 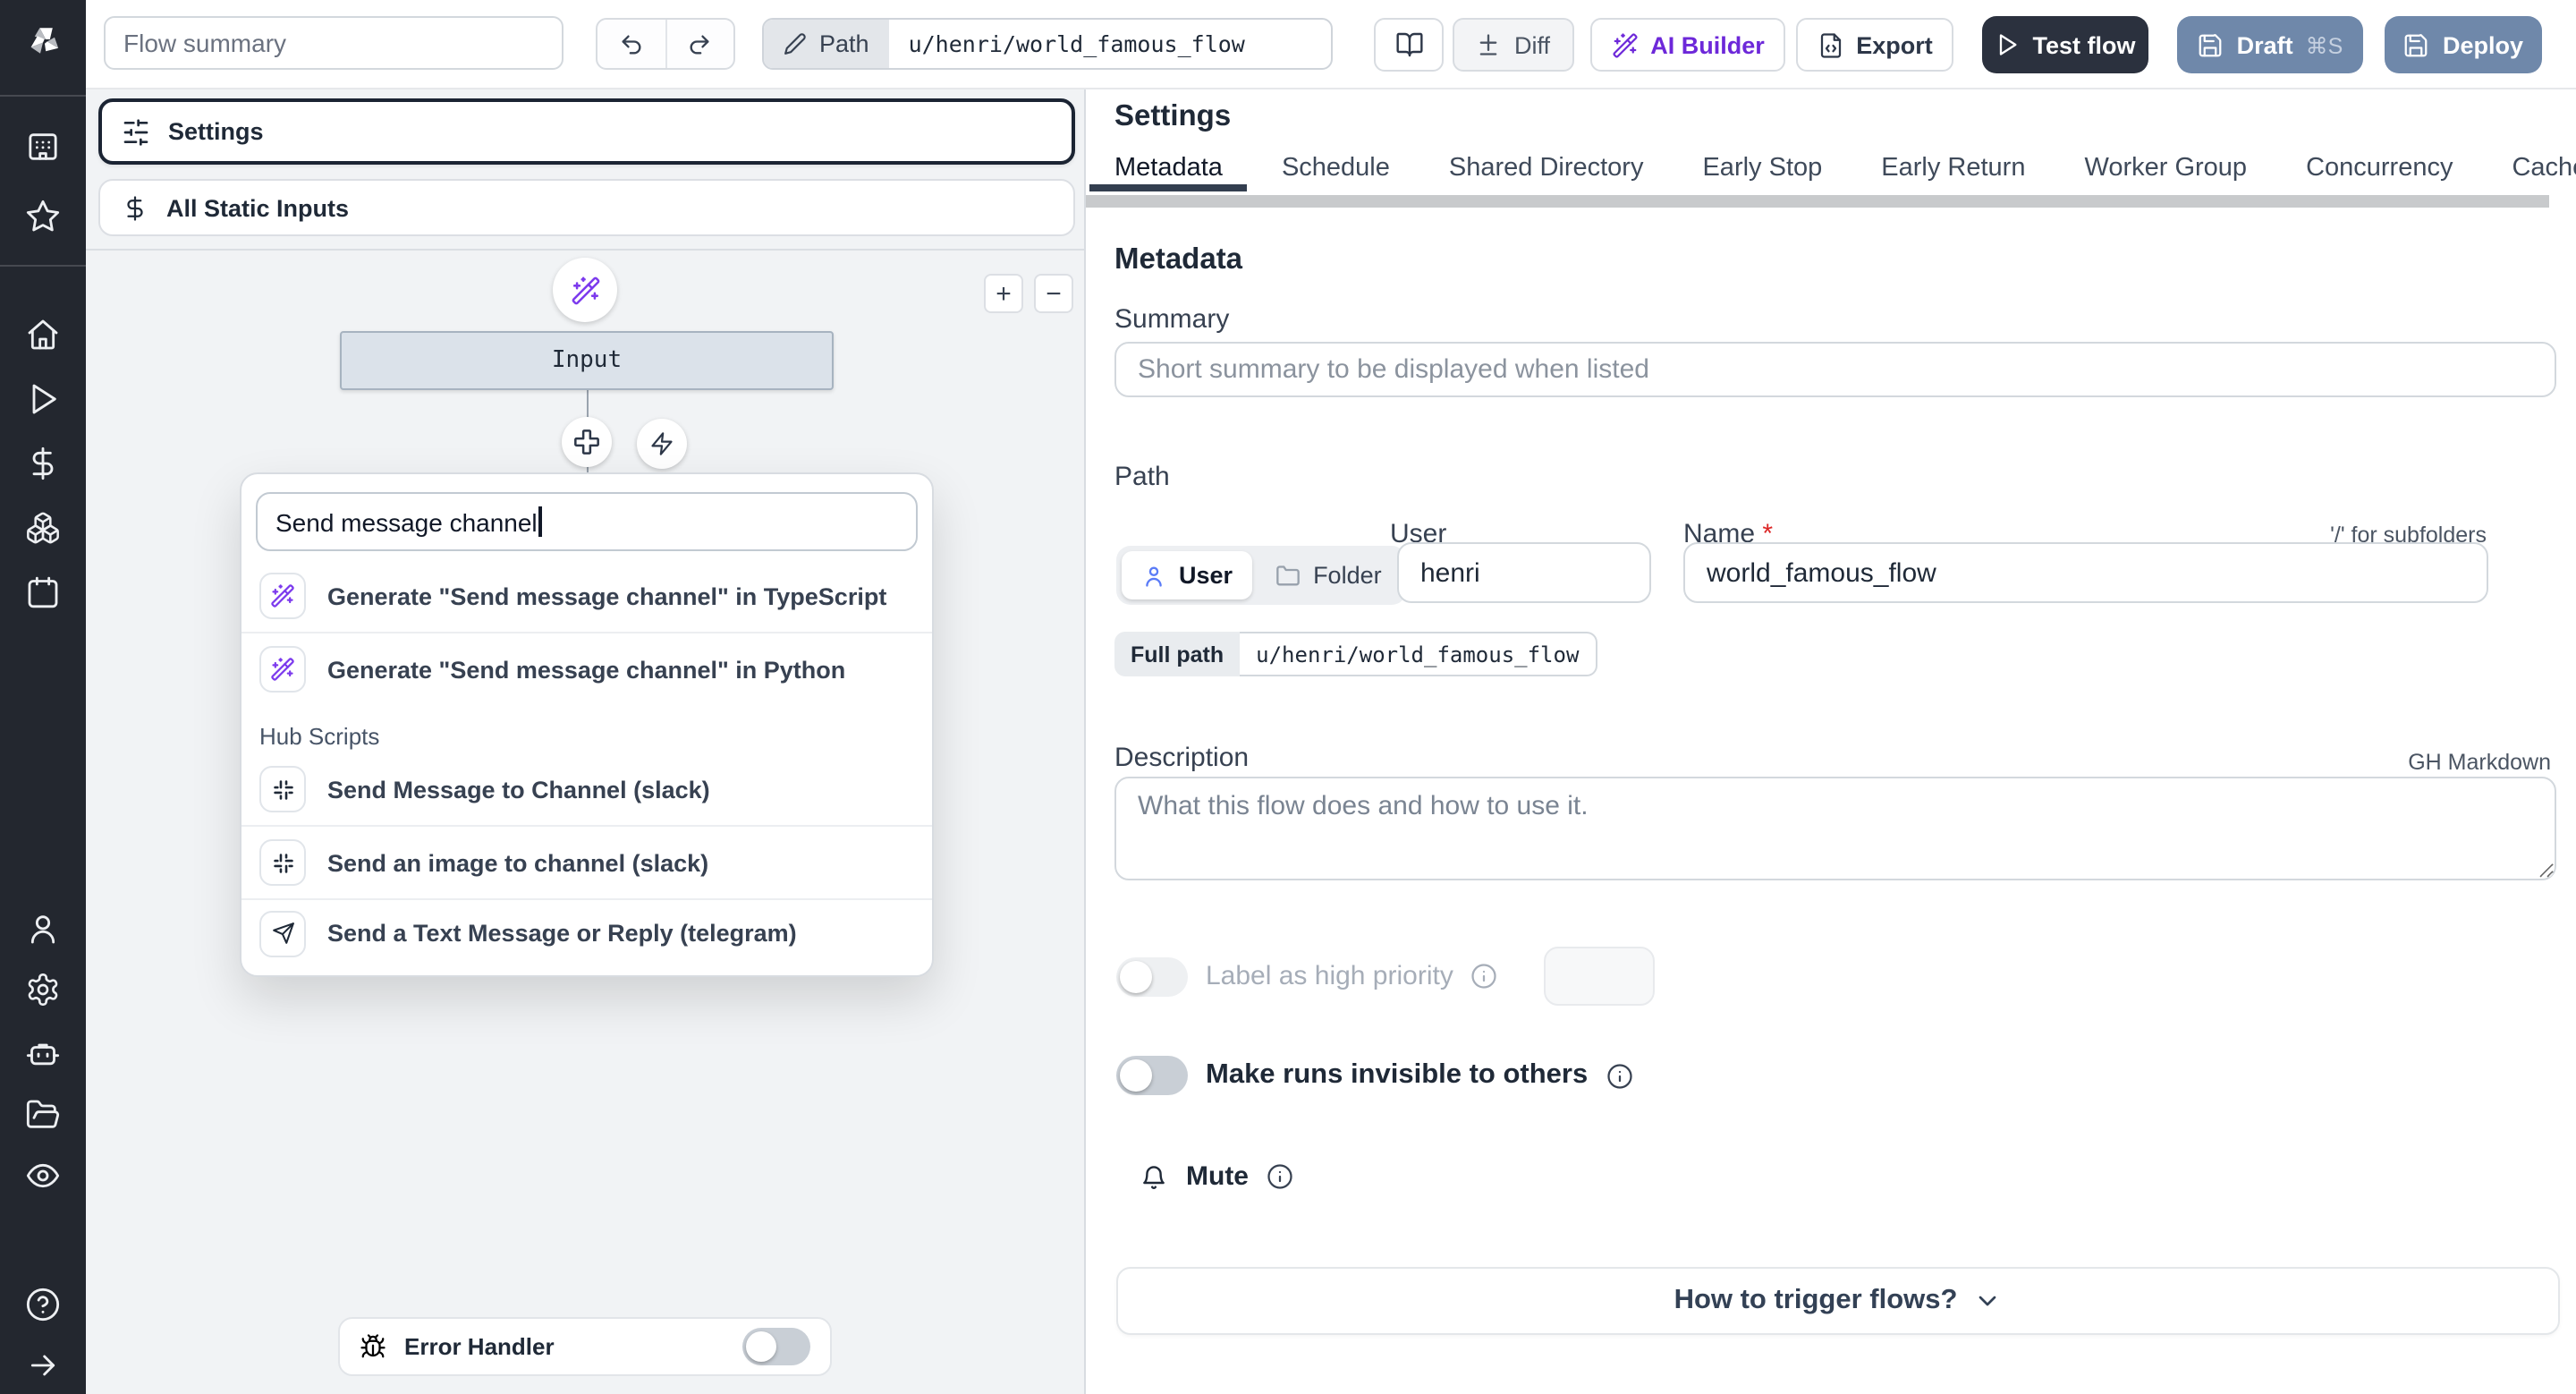 I want to click on invisible-runs-toggle, so click(x=1152, y=1075).